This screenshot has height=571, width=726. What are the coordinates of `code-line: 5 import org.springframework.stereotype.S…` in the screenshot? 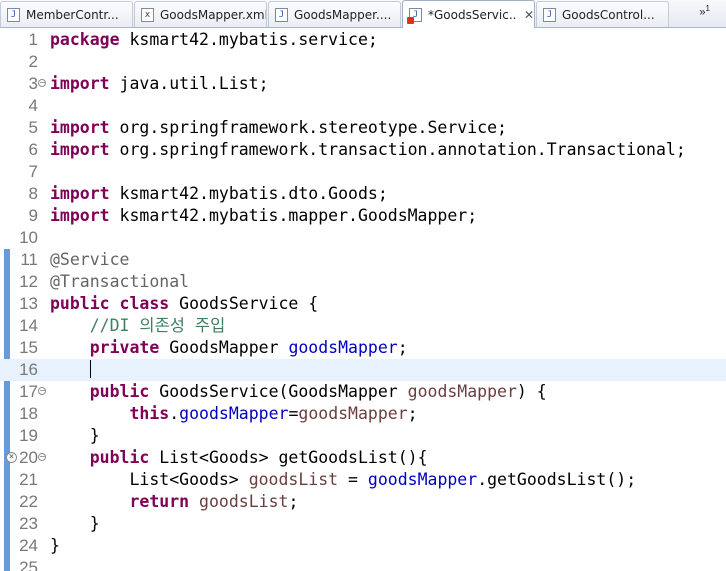 It's located at (363, 128).